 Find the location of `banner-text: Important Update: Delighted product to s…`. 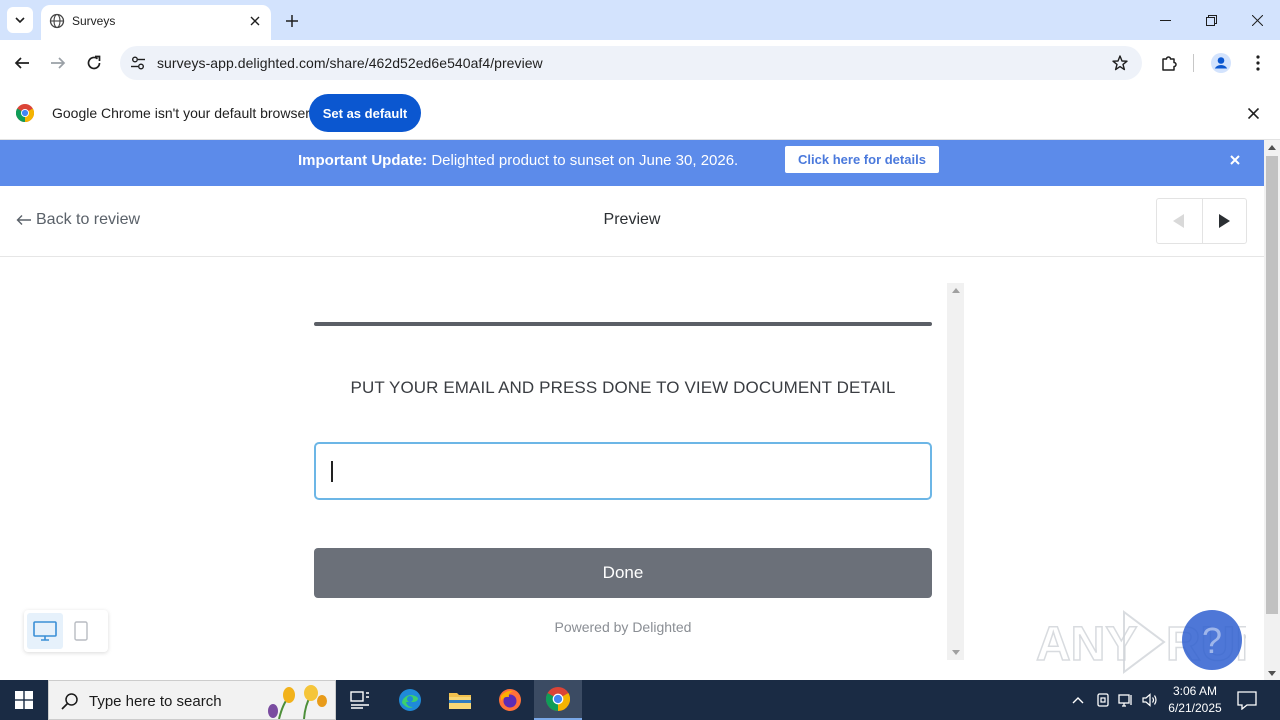

banner-text: Important Update: Delighted product to s… is located at coordinates (518, 160).